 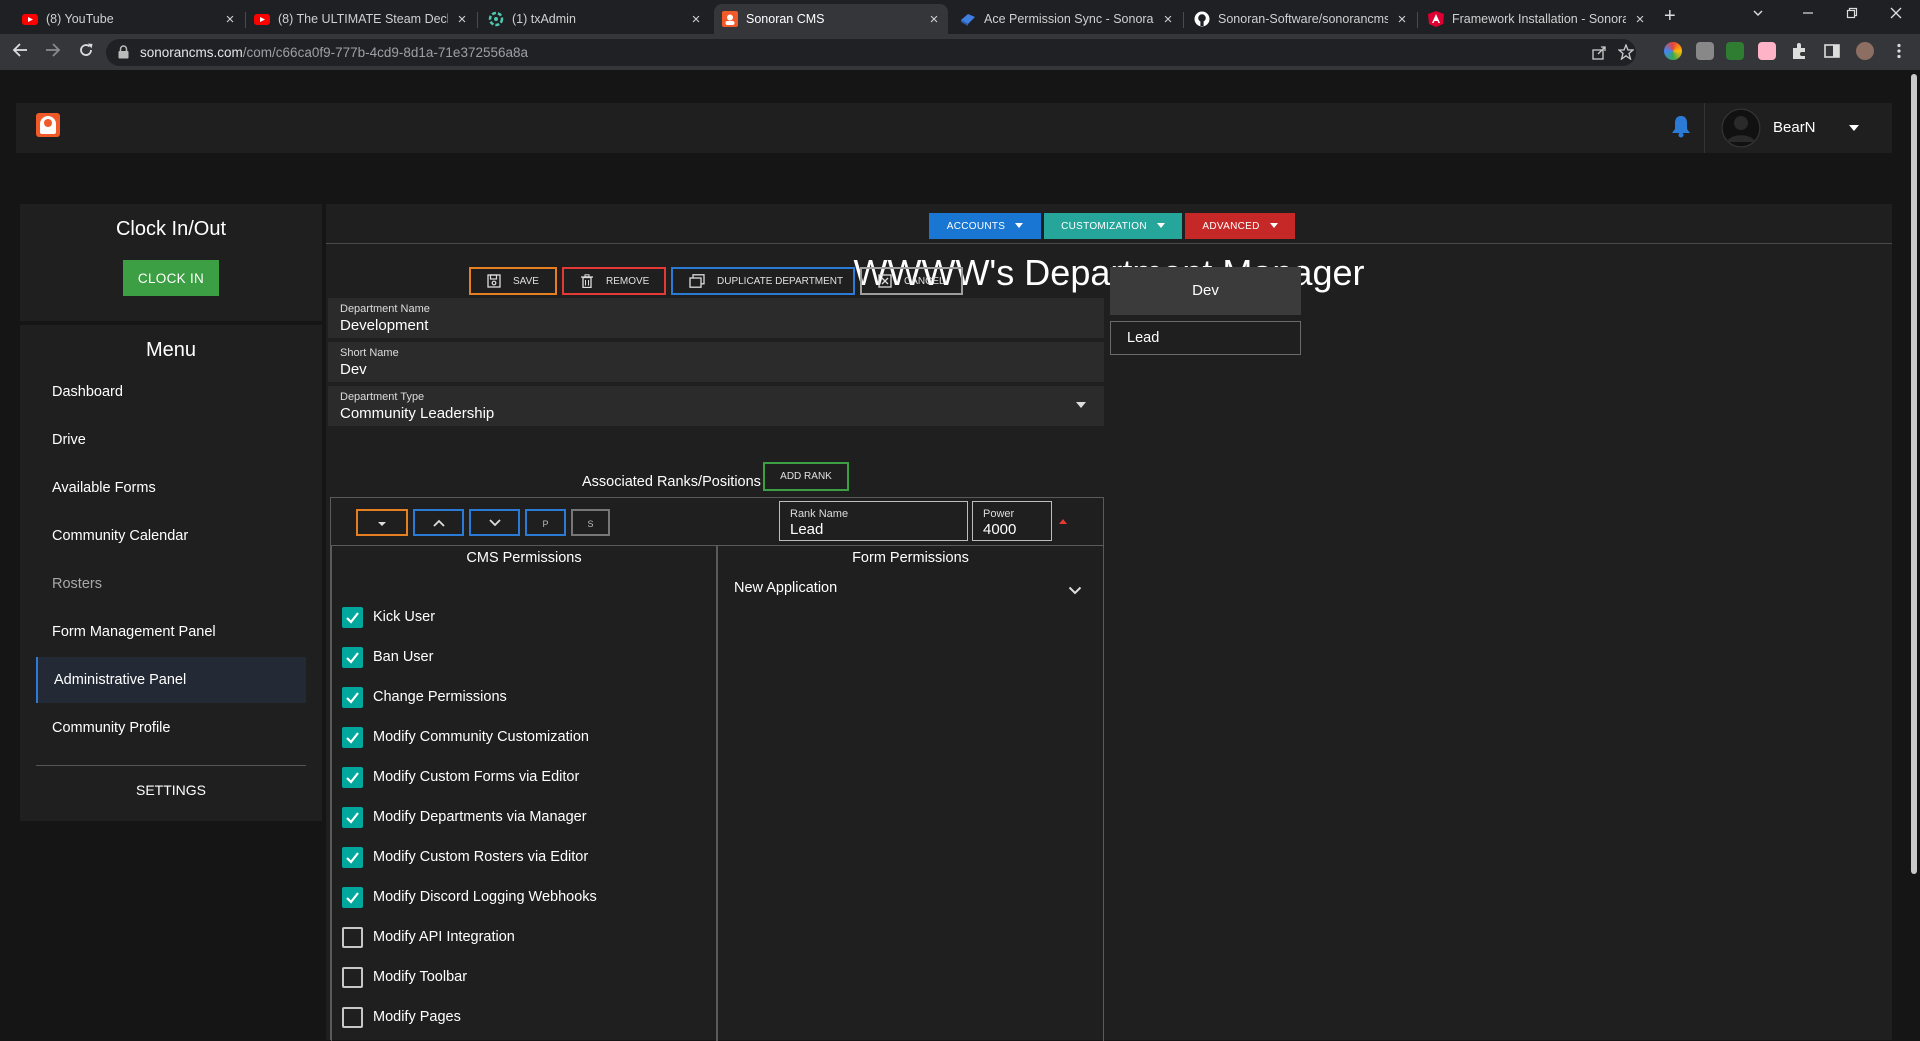 I want to click on advanced-menu-button: ADVANCED, so click(x=1240, y=226).